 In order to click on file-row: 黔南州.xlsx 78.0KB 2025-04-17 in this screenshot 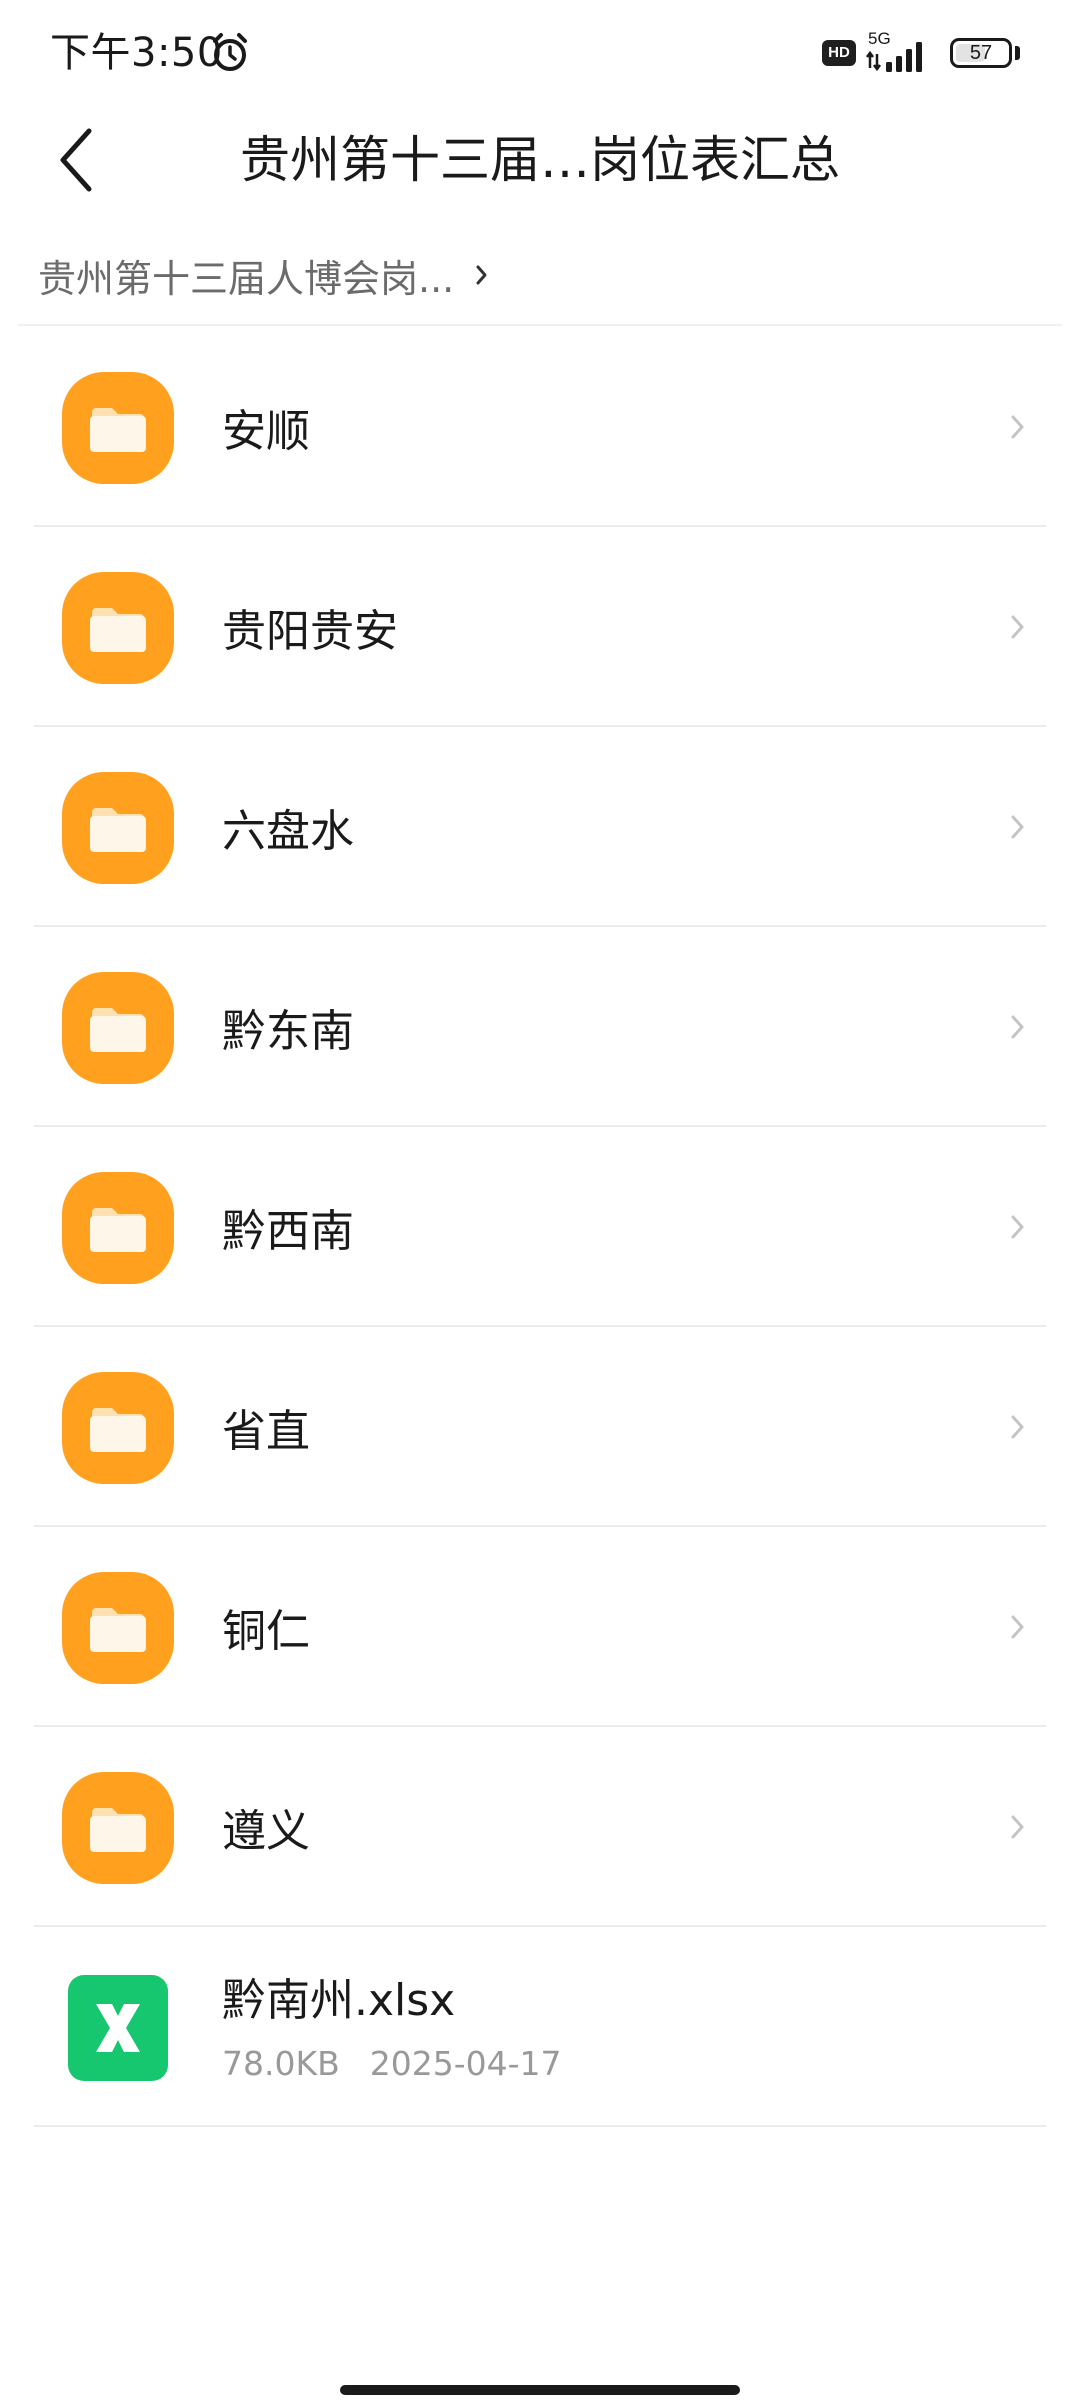, I will do `click(540, 2027)`.